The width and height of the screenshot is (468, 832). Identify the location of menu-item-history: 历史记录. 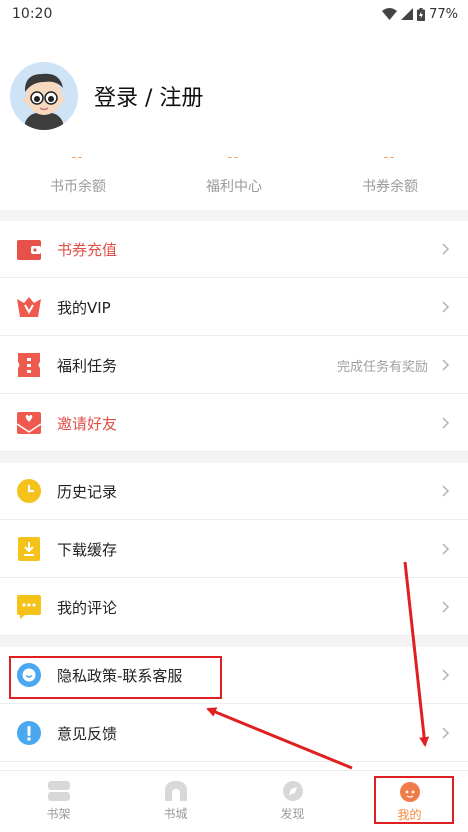
(234, 491).